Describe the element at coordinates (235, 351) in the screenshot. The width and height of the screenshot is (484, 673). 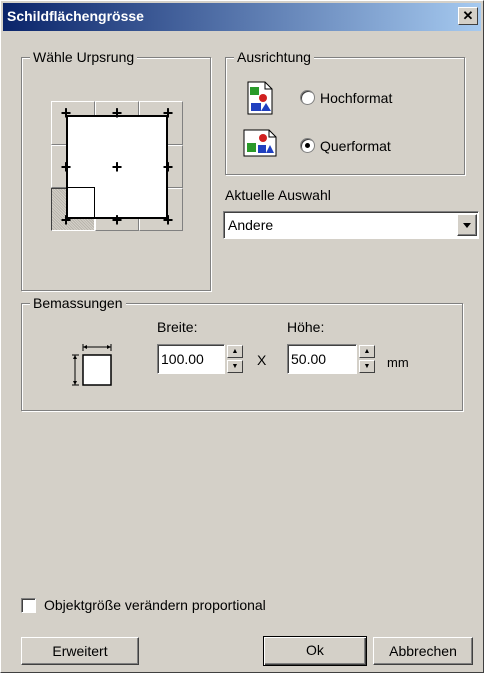
I see `width-spin-up-button: ▲` at that location.